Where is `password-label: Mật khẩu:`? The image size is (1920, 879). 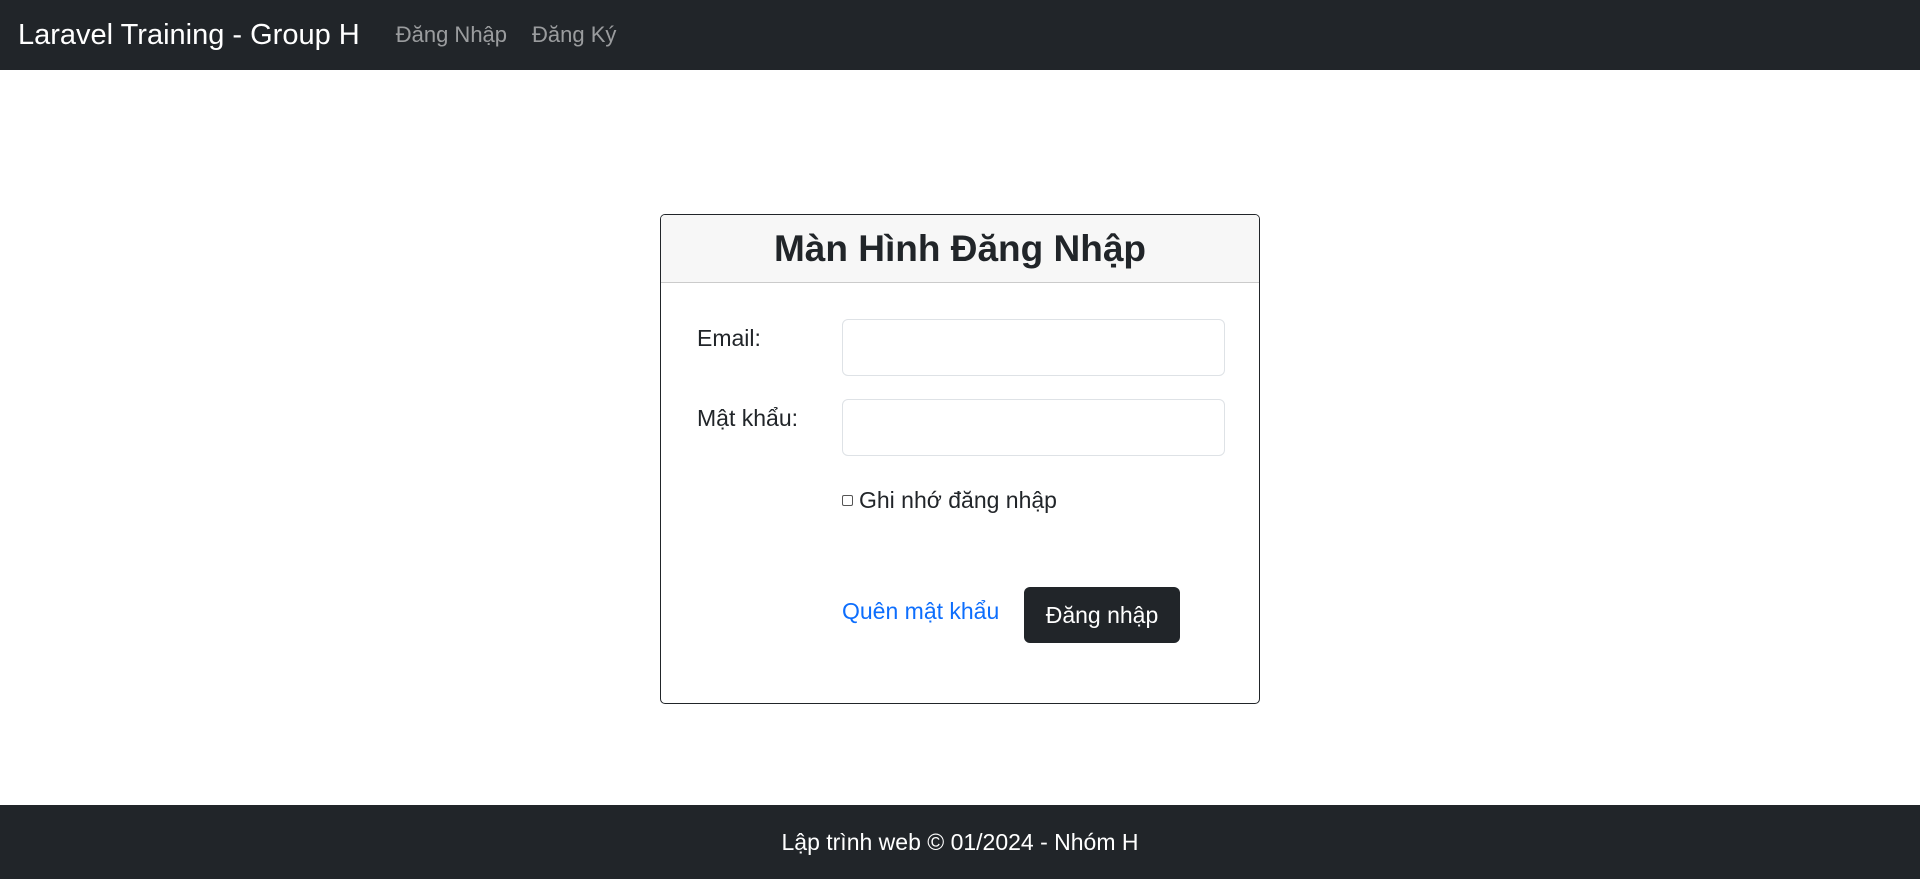
password-label: Mật khẩu: is located at coordinates (747, 418).